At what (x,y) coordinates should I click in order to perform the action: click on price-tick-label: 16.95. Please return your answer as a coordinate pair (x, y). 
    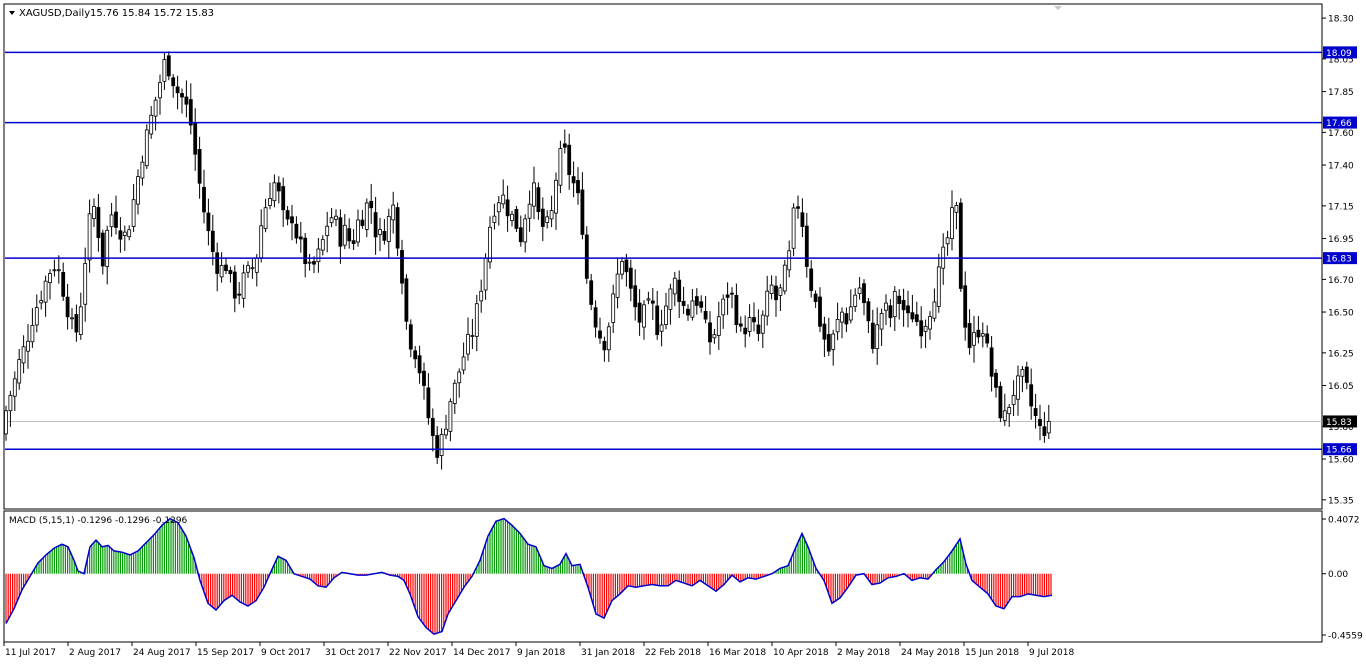
    Looking at the image, I should click on (1341, 240).